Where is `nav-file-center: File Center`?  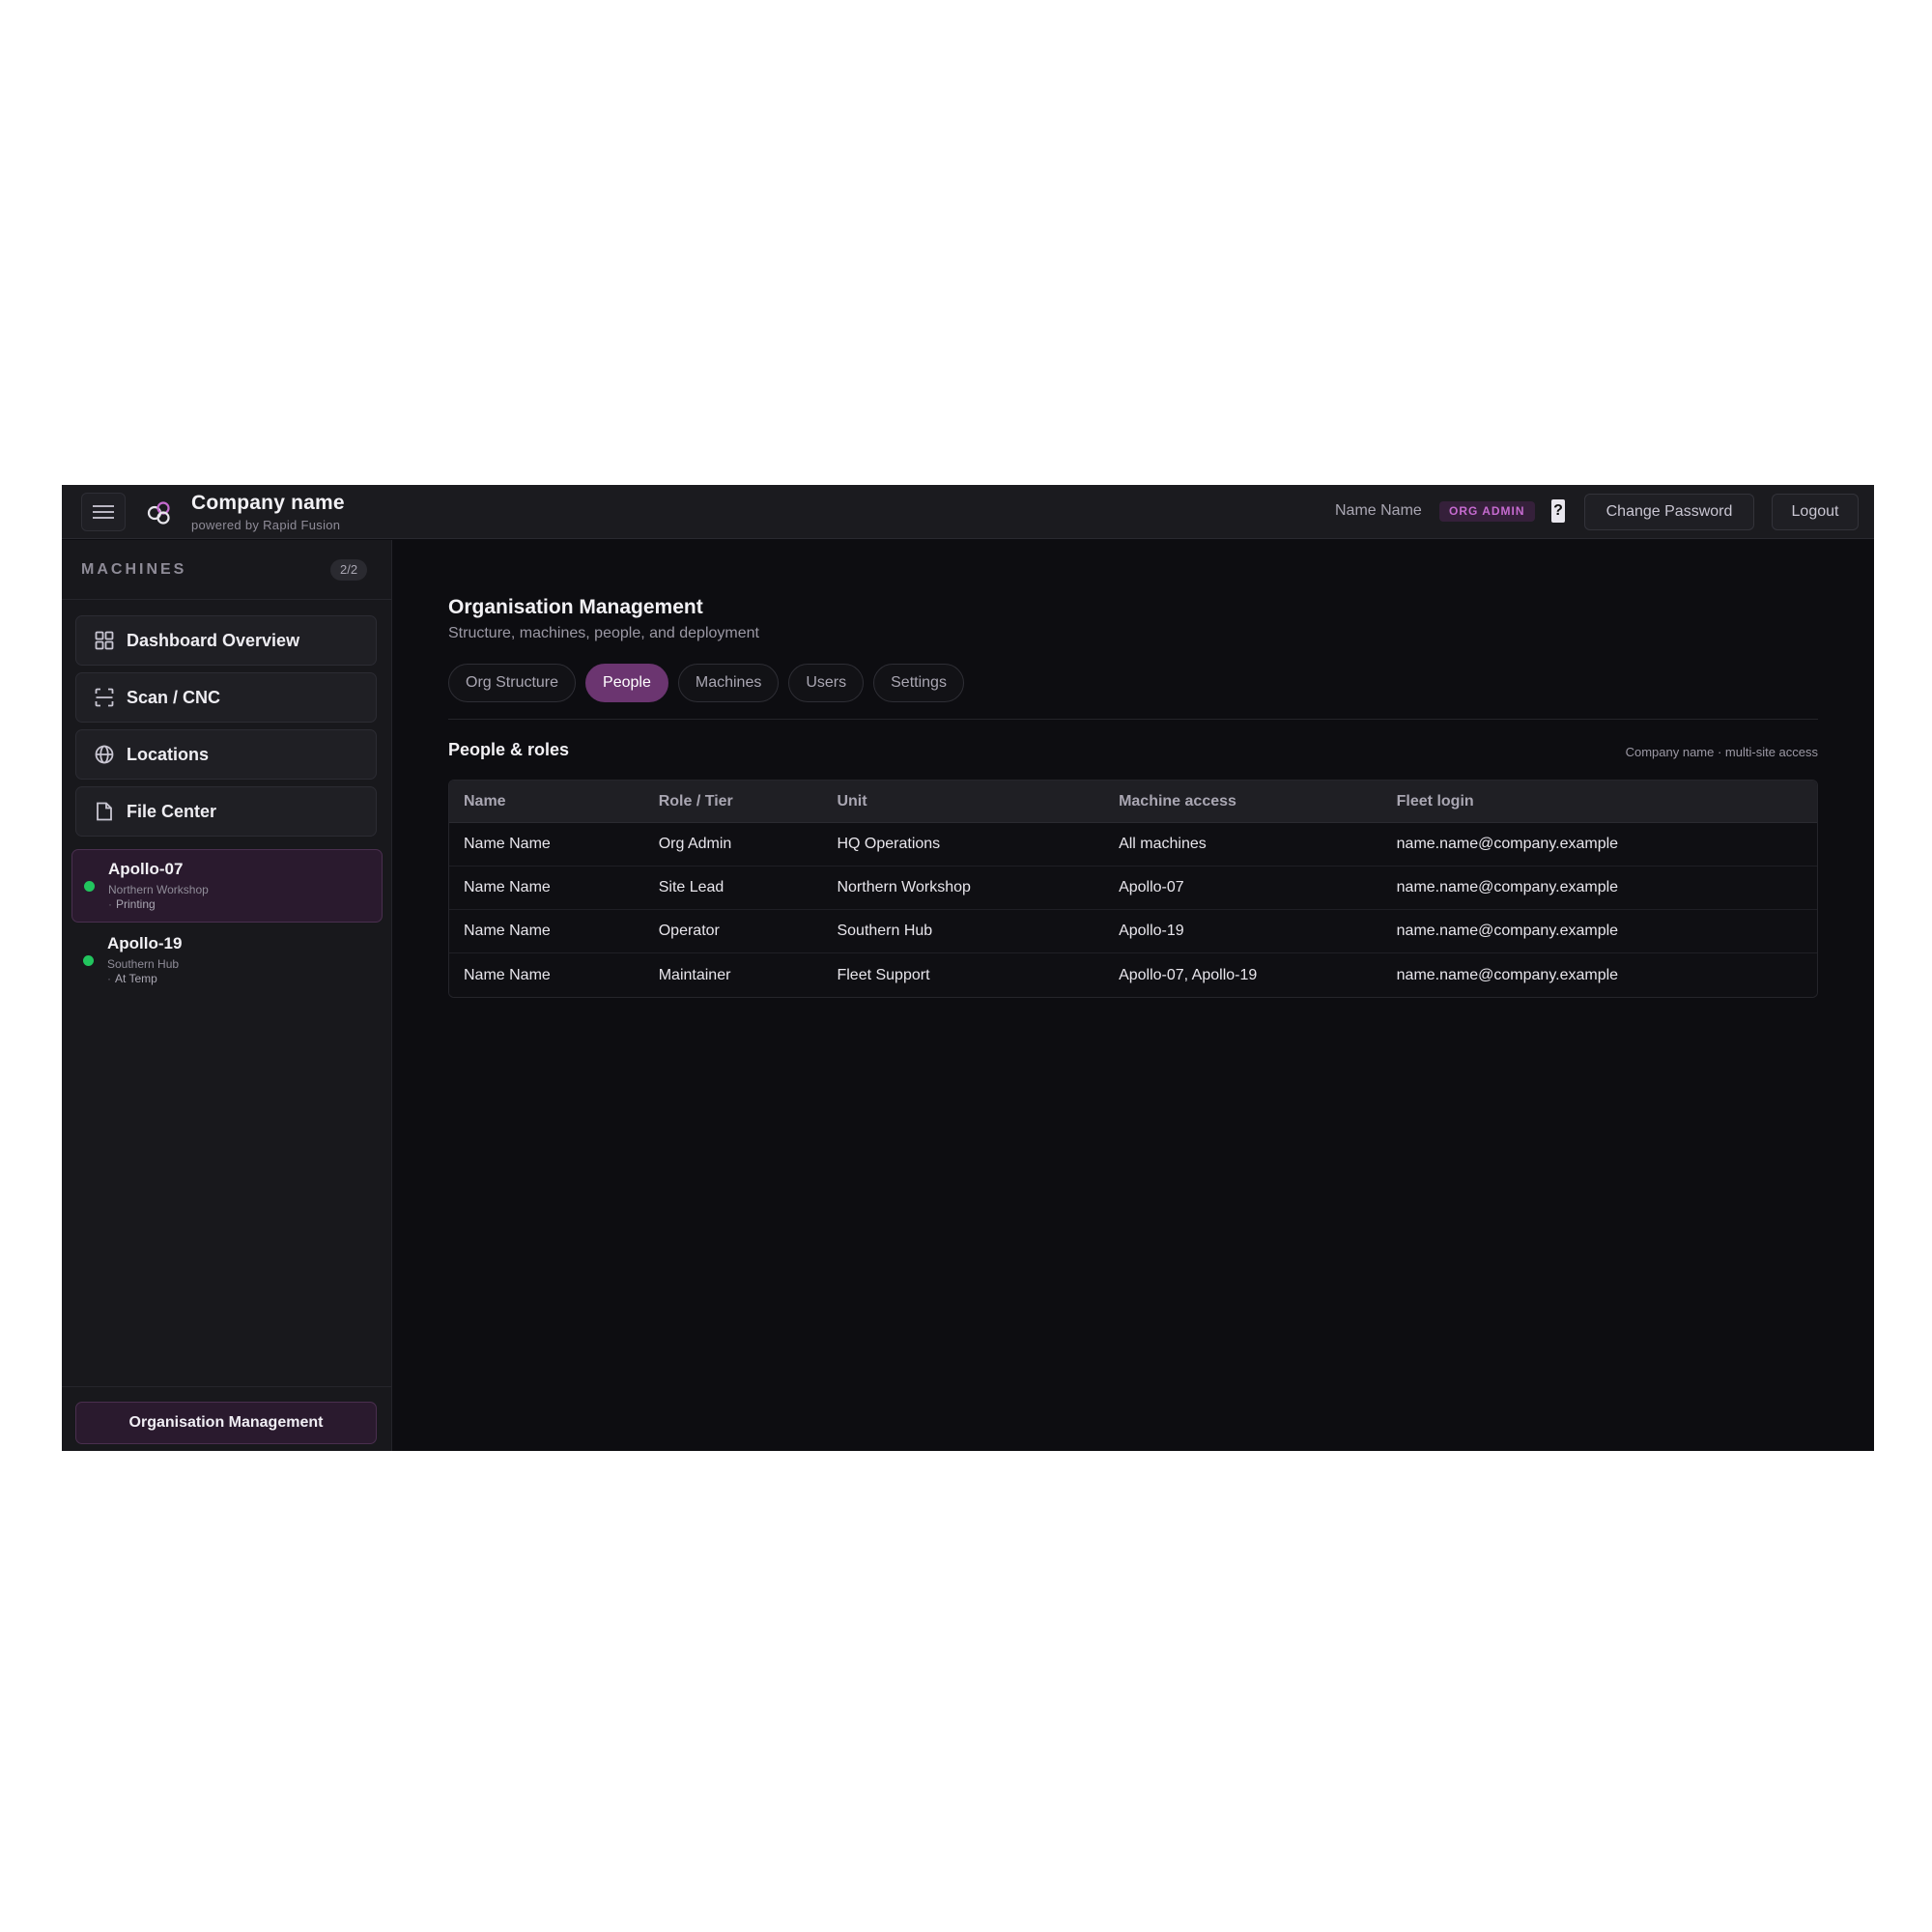 nav-file-center: File Center is located at coordinates (226, 811).